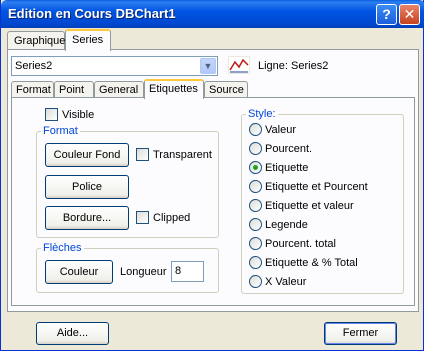 This screenshot has height=351, width=424. What do you see at coordinates (92, 13) in the screenshot?
I see `window-title: Edition en Cours DBChart1` at bounding box center [92, 13].